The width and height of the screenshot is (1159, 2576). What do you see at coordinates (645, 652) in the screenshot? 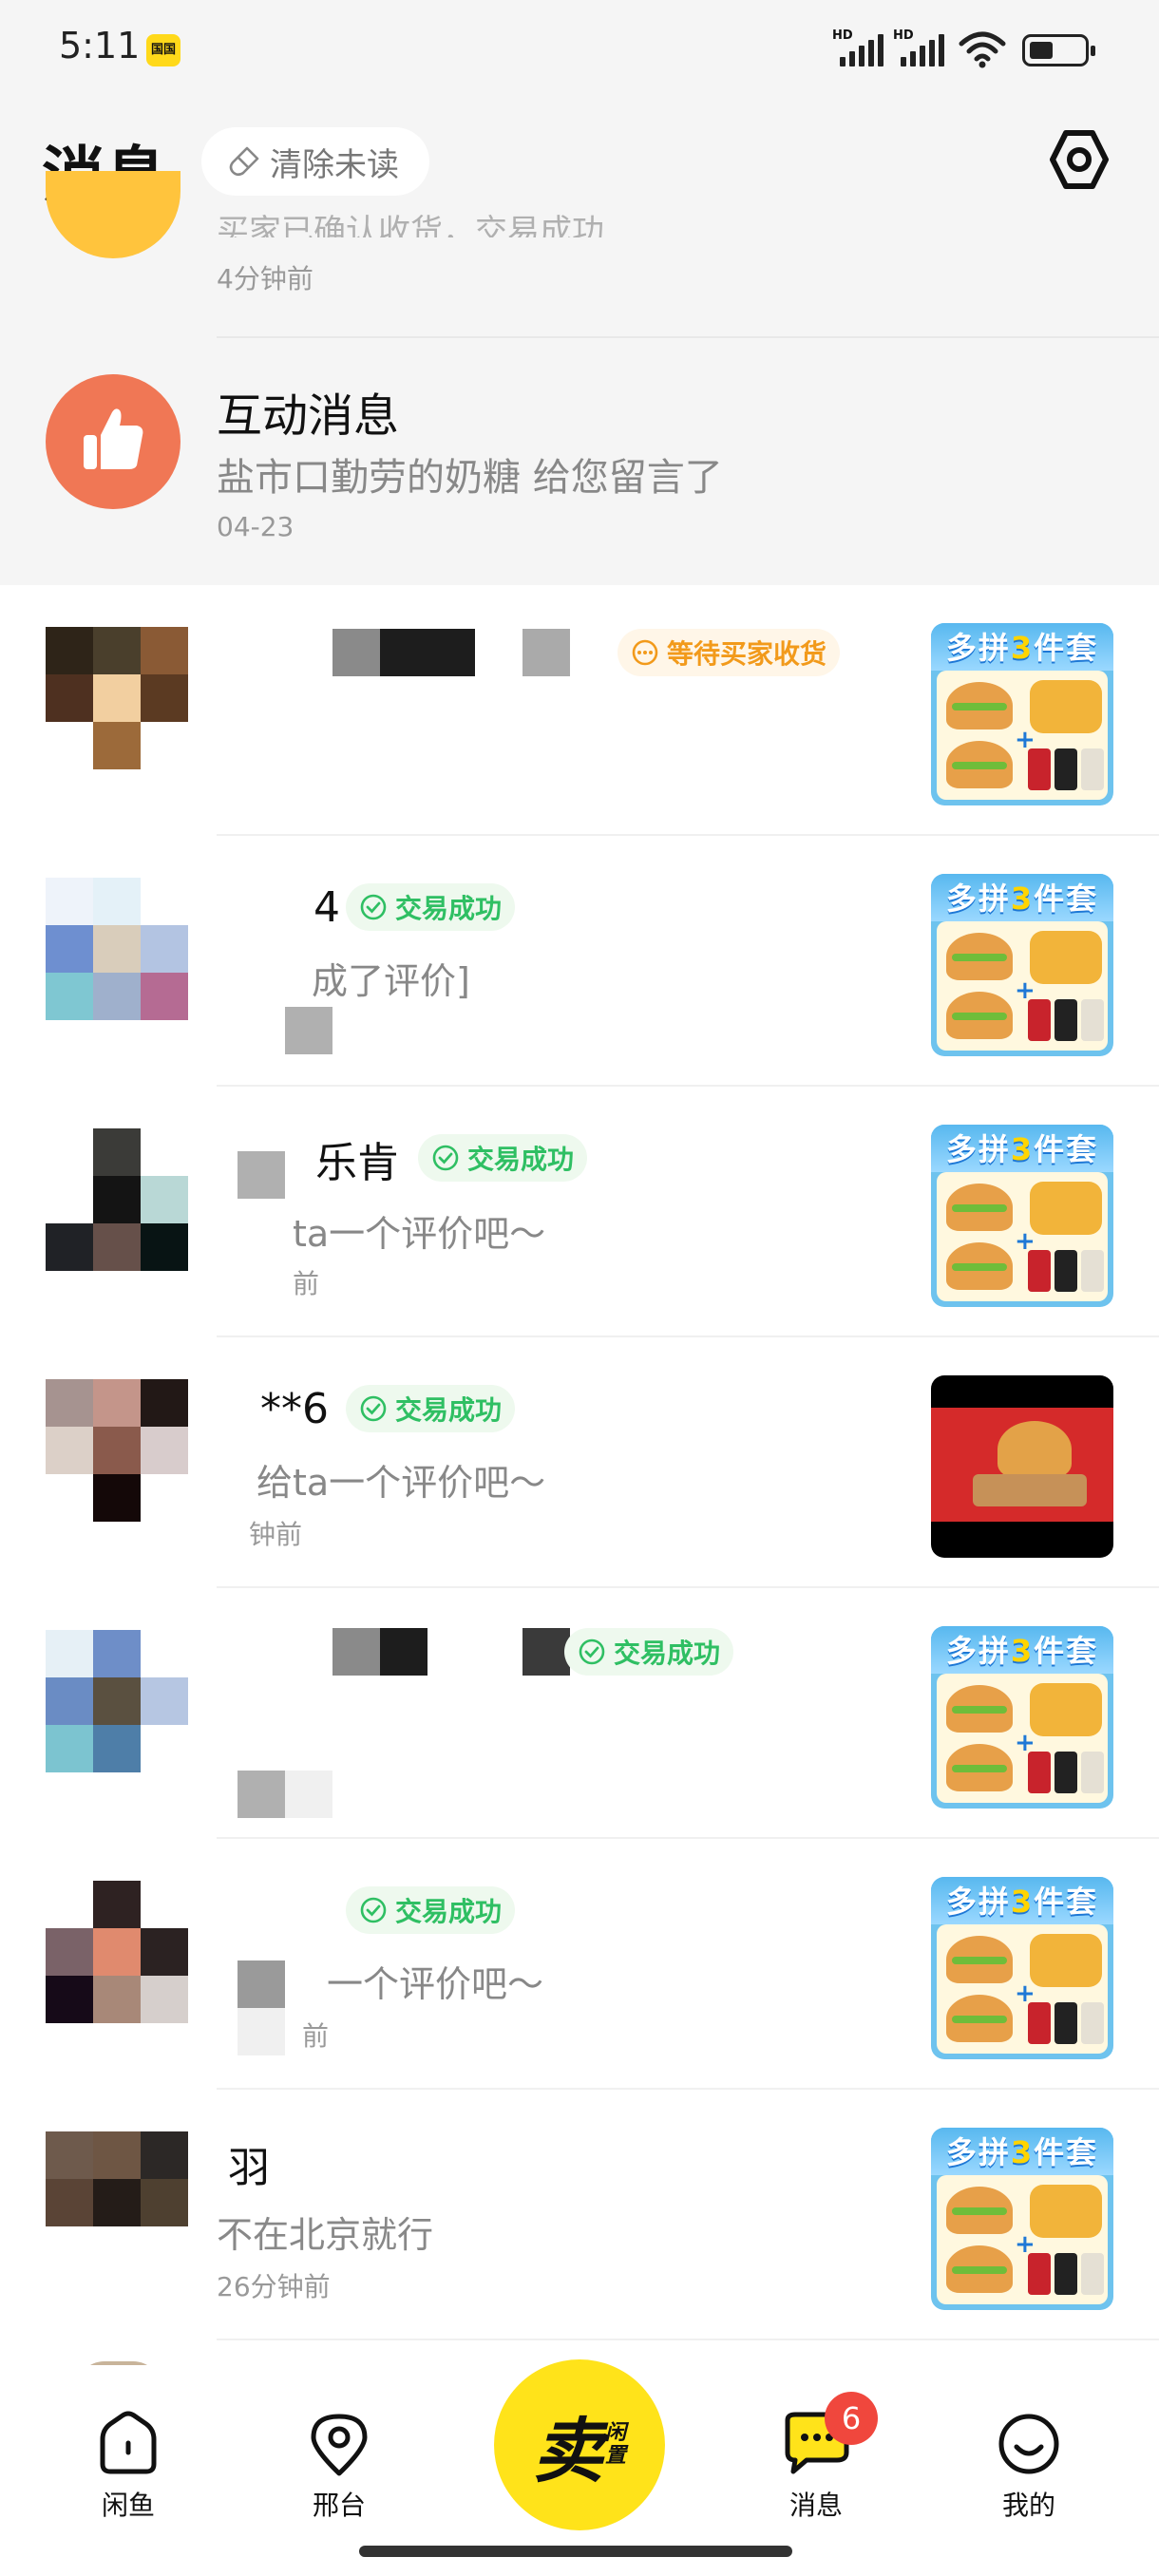
I see `pending-icon` at bounding box center [645, 652].